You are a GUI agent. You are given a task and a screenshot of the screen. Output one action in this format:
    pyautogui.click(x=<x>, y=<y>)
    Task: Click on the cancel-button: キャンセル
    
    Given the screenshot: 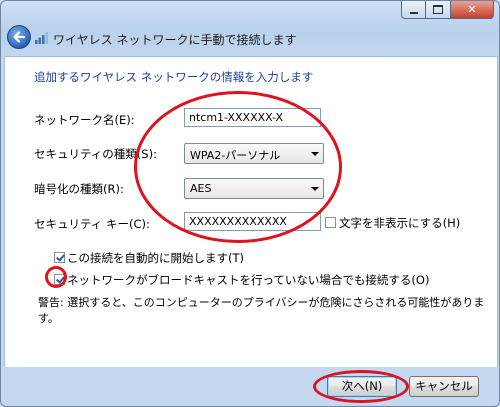 What is the action you would take?
    pyautogui.click(x=444, y=386)
    